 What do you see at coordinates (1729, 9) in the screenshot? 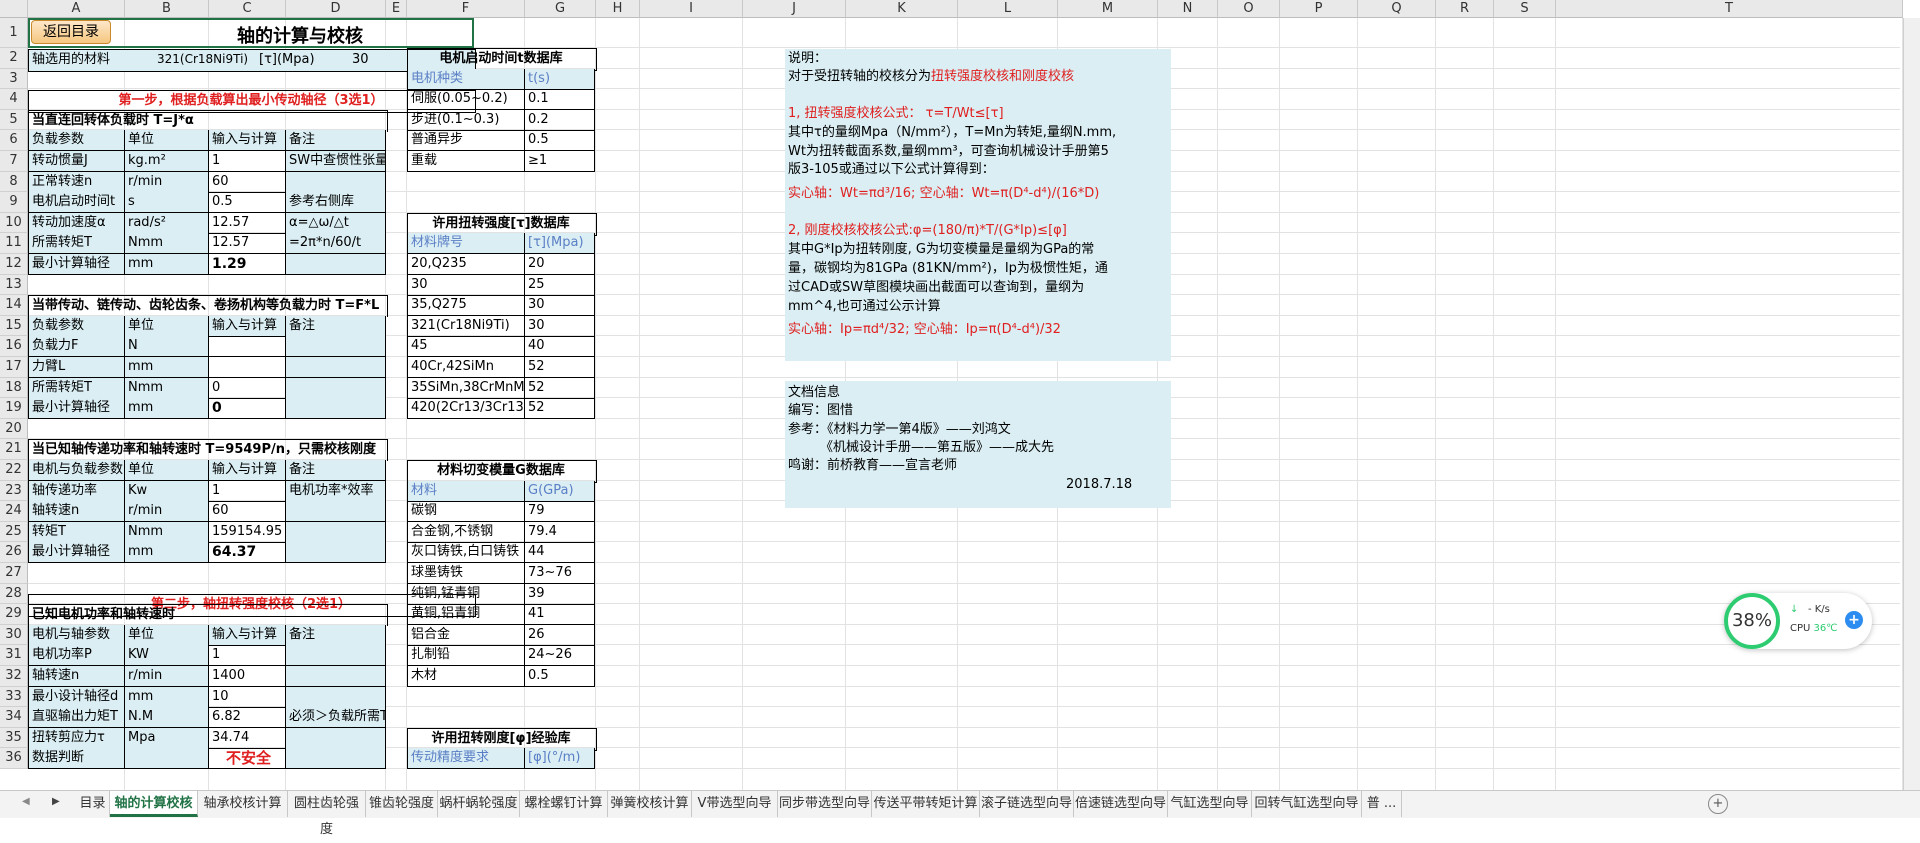
I see `col-header-T: T` at bounding box center [1729, 9].